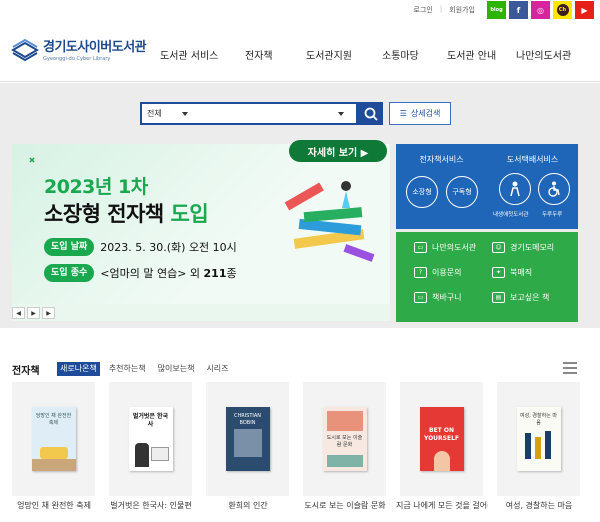  Describe the element at coordinates (69, 247) in the screenshot. I see `banner-date-tag: 도입 날짜` at that location.